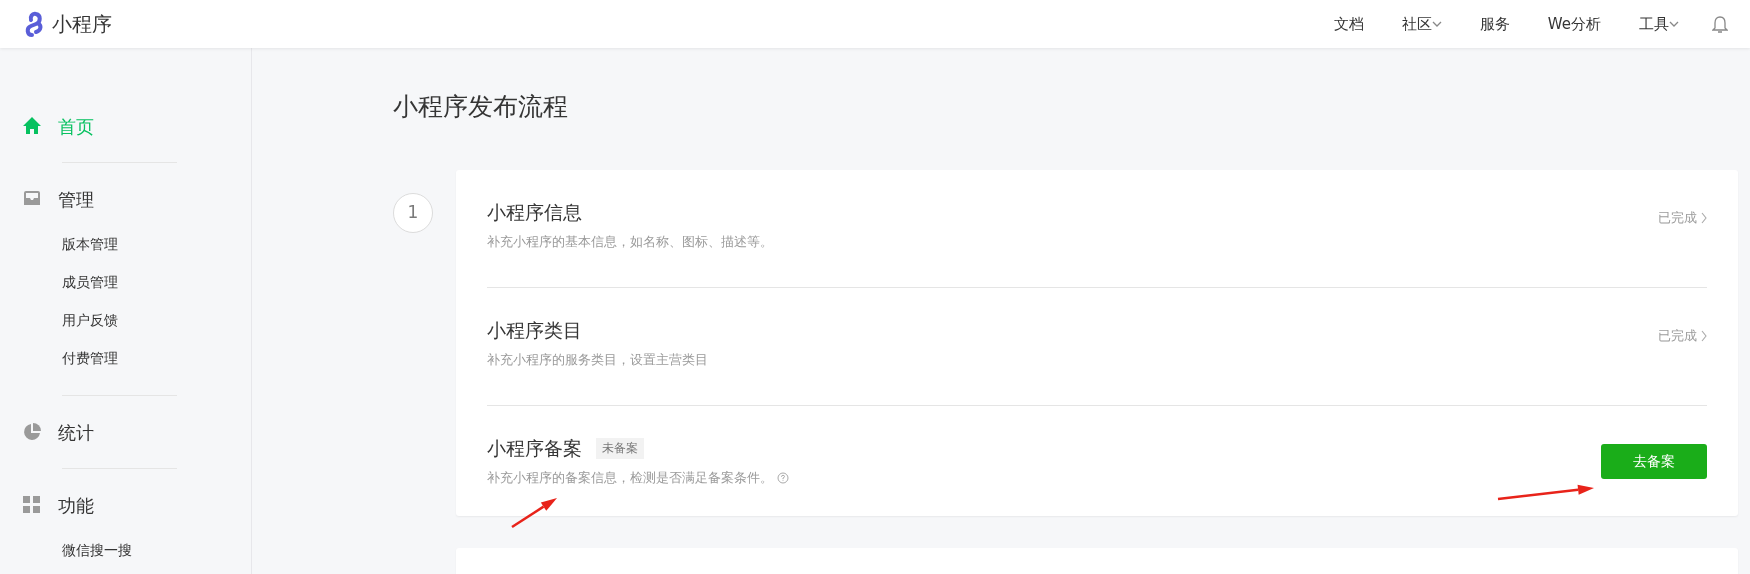  Describe the element at coordinates (32, 505) in the screenshot. I see `grid-icon` at that location.